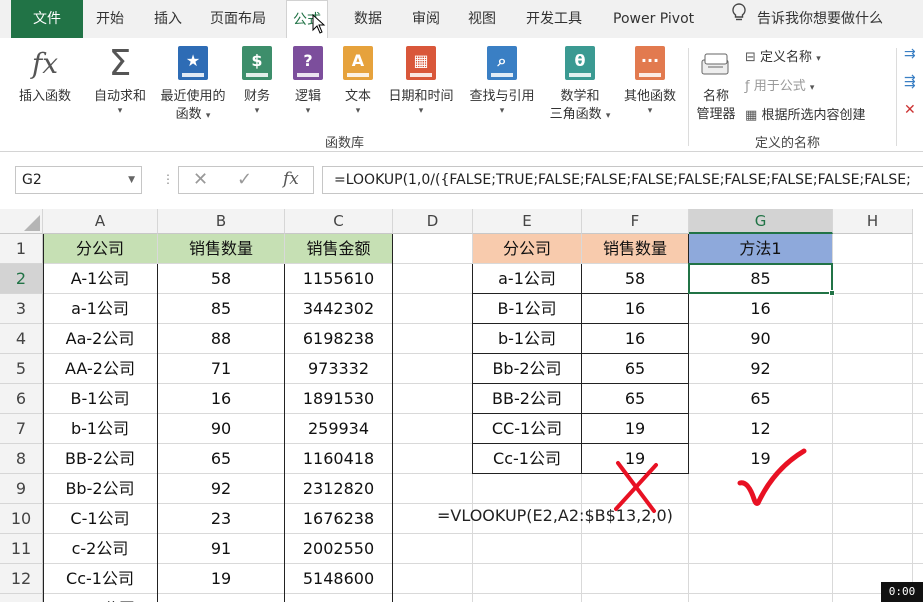 The image size is (923, 602). I want to click on column-header-a: A, so click(100, 221).